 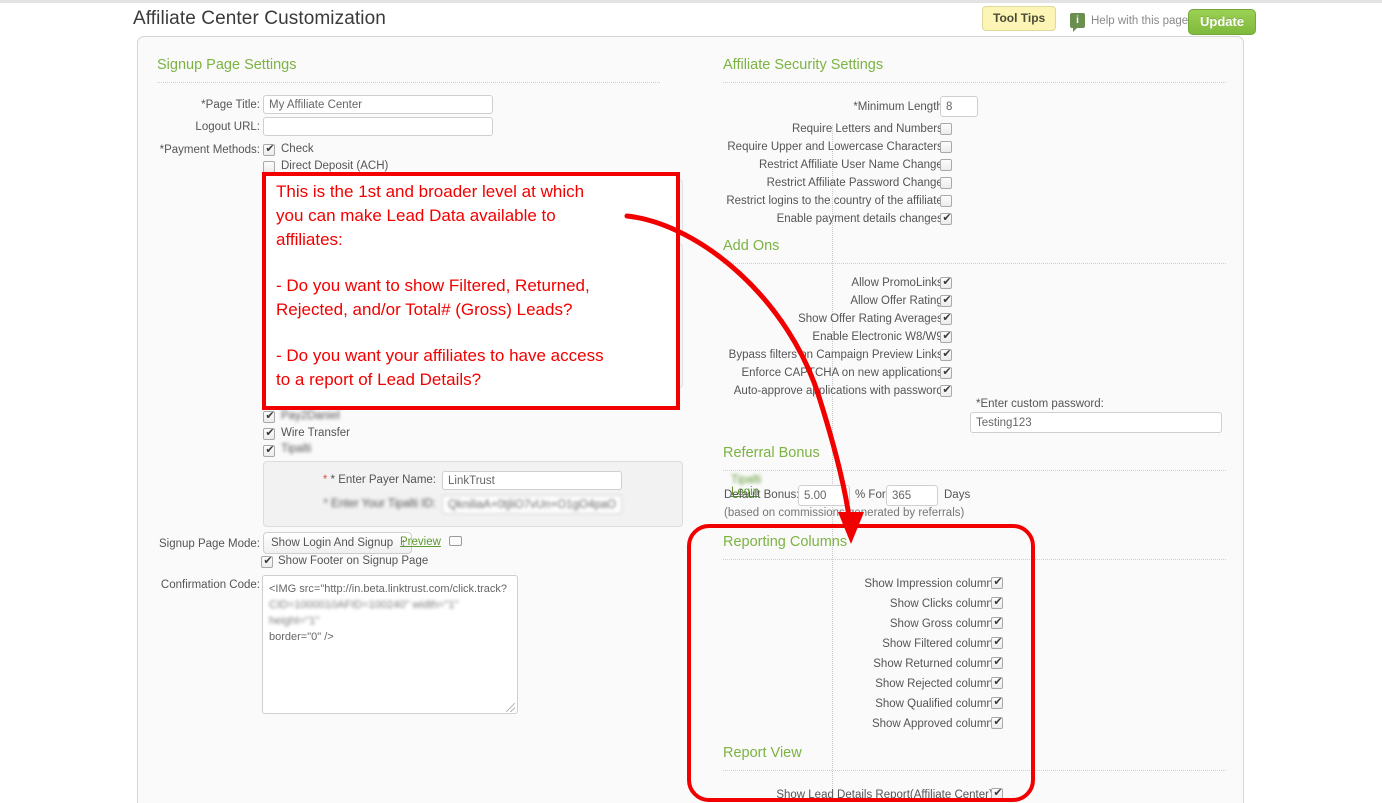 I want to click on preview-link: Preview, so click(x=420, y=542).